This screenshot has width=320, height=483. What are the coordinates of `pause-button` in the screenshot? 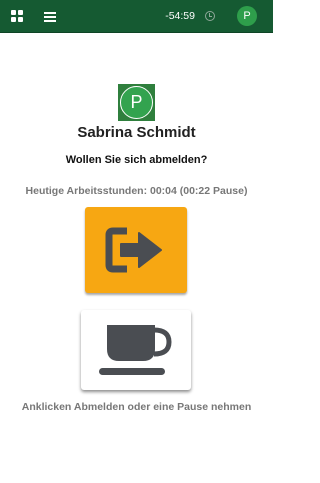 It's located at (136, 350).